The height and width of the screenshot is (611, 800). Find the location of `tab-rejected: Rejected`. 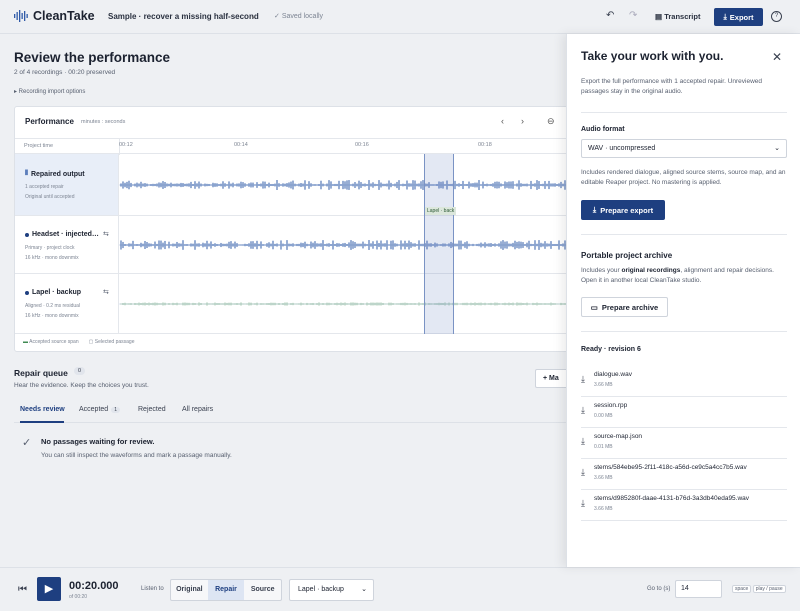

tab-rejected: Rejected is located at coordinates (152, 409).